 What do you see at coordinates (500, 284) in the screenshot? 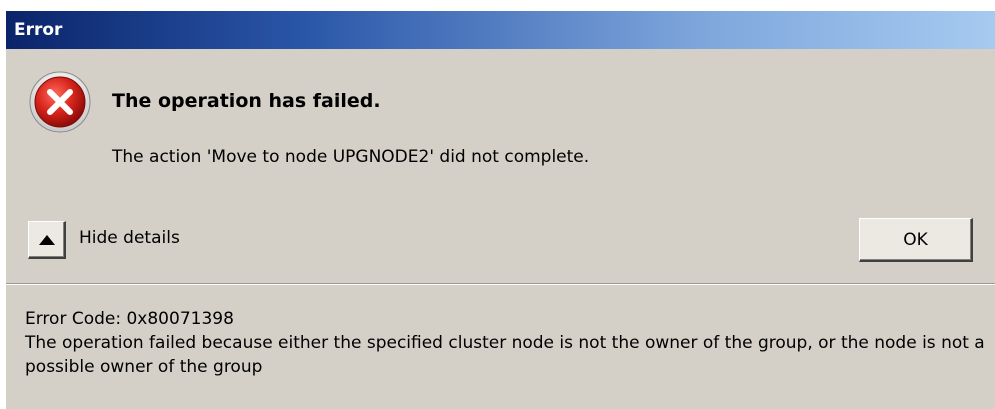
I see `divider` at bounding box center [500, 284].